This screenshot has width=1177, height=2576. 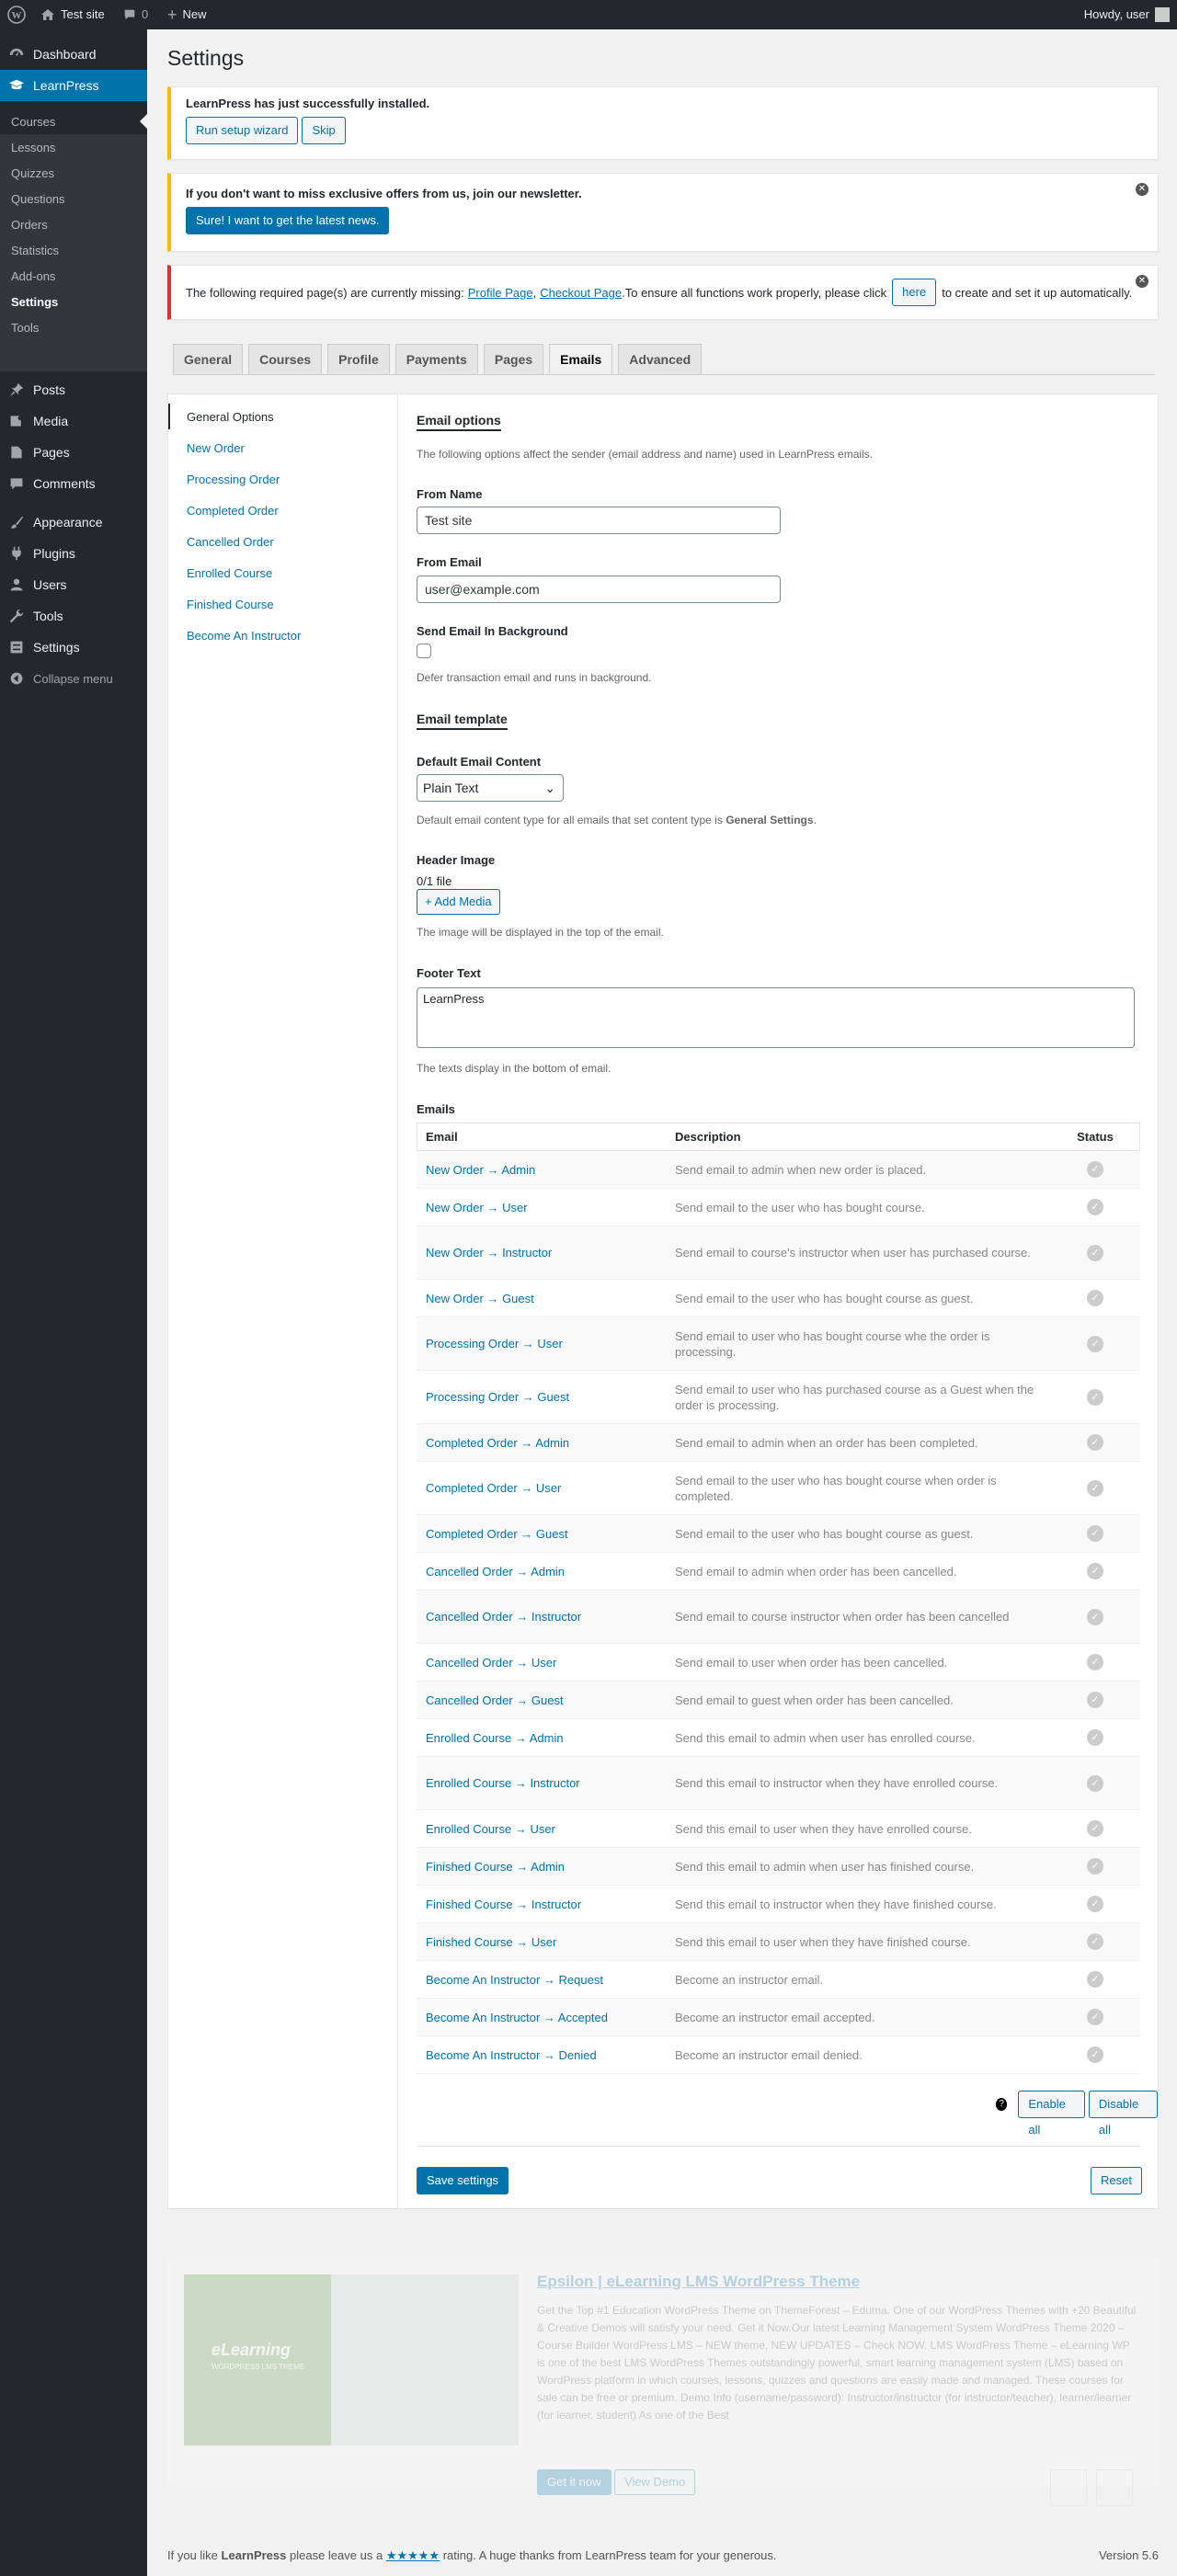 What do you see at coordinates (1123, 2114) in the screenshot?
I see `disable-all-button: Disable all` at bounding box center [1123, 2114].